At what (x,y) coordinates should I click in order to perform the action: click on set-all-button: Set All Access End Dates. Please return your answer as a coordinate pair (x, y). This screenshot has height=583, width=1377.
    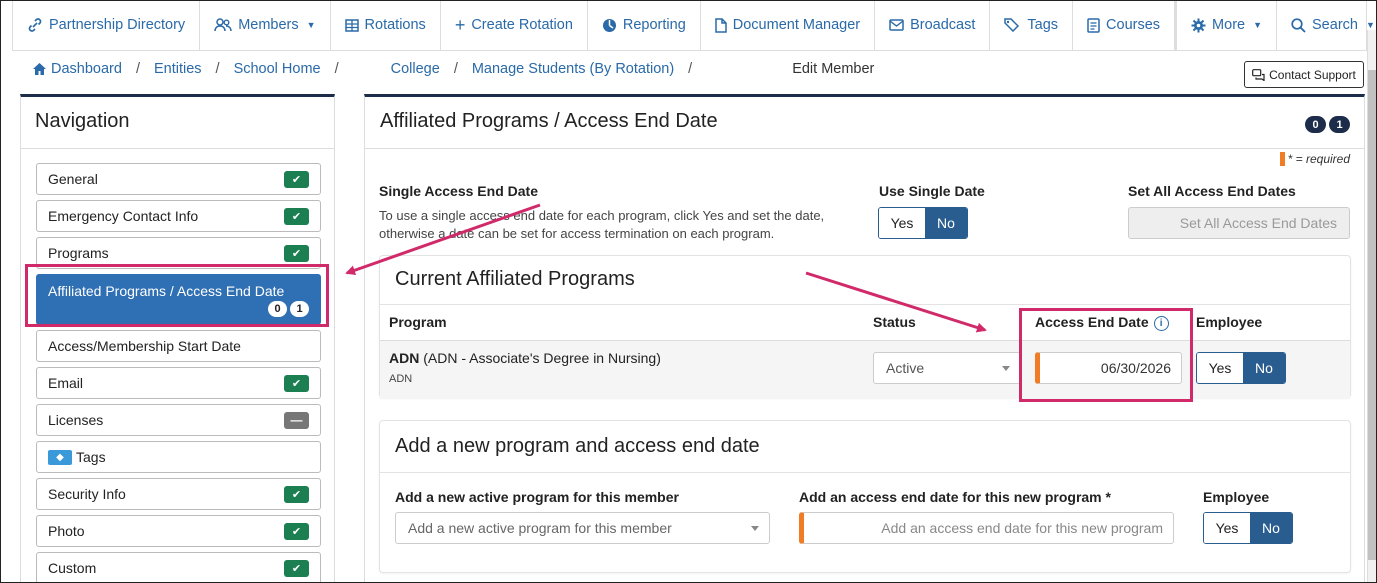
    Looking at the image, I should click on (1239, 223).